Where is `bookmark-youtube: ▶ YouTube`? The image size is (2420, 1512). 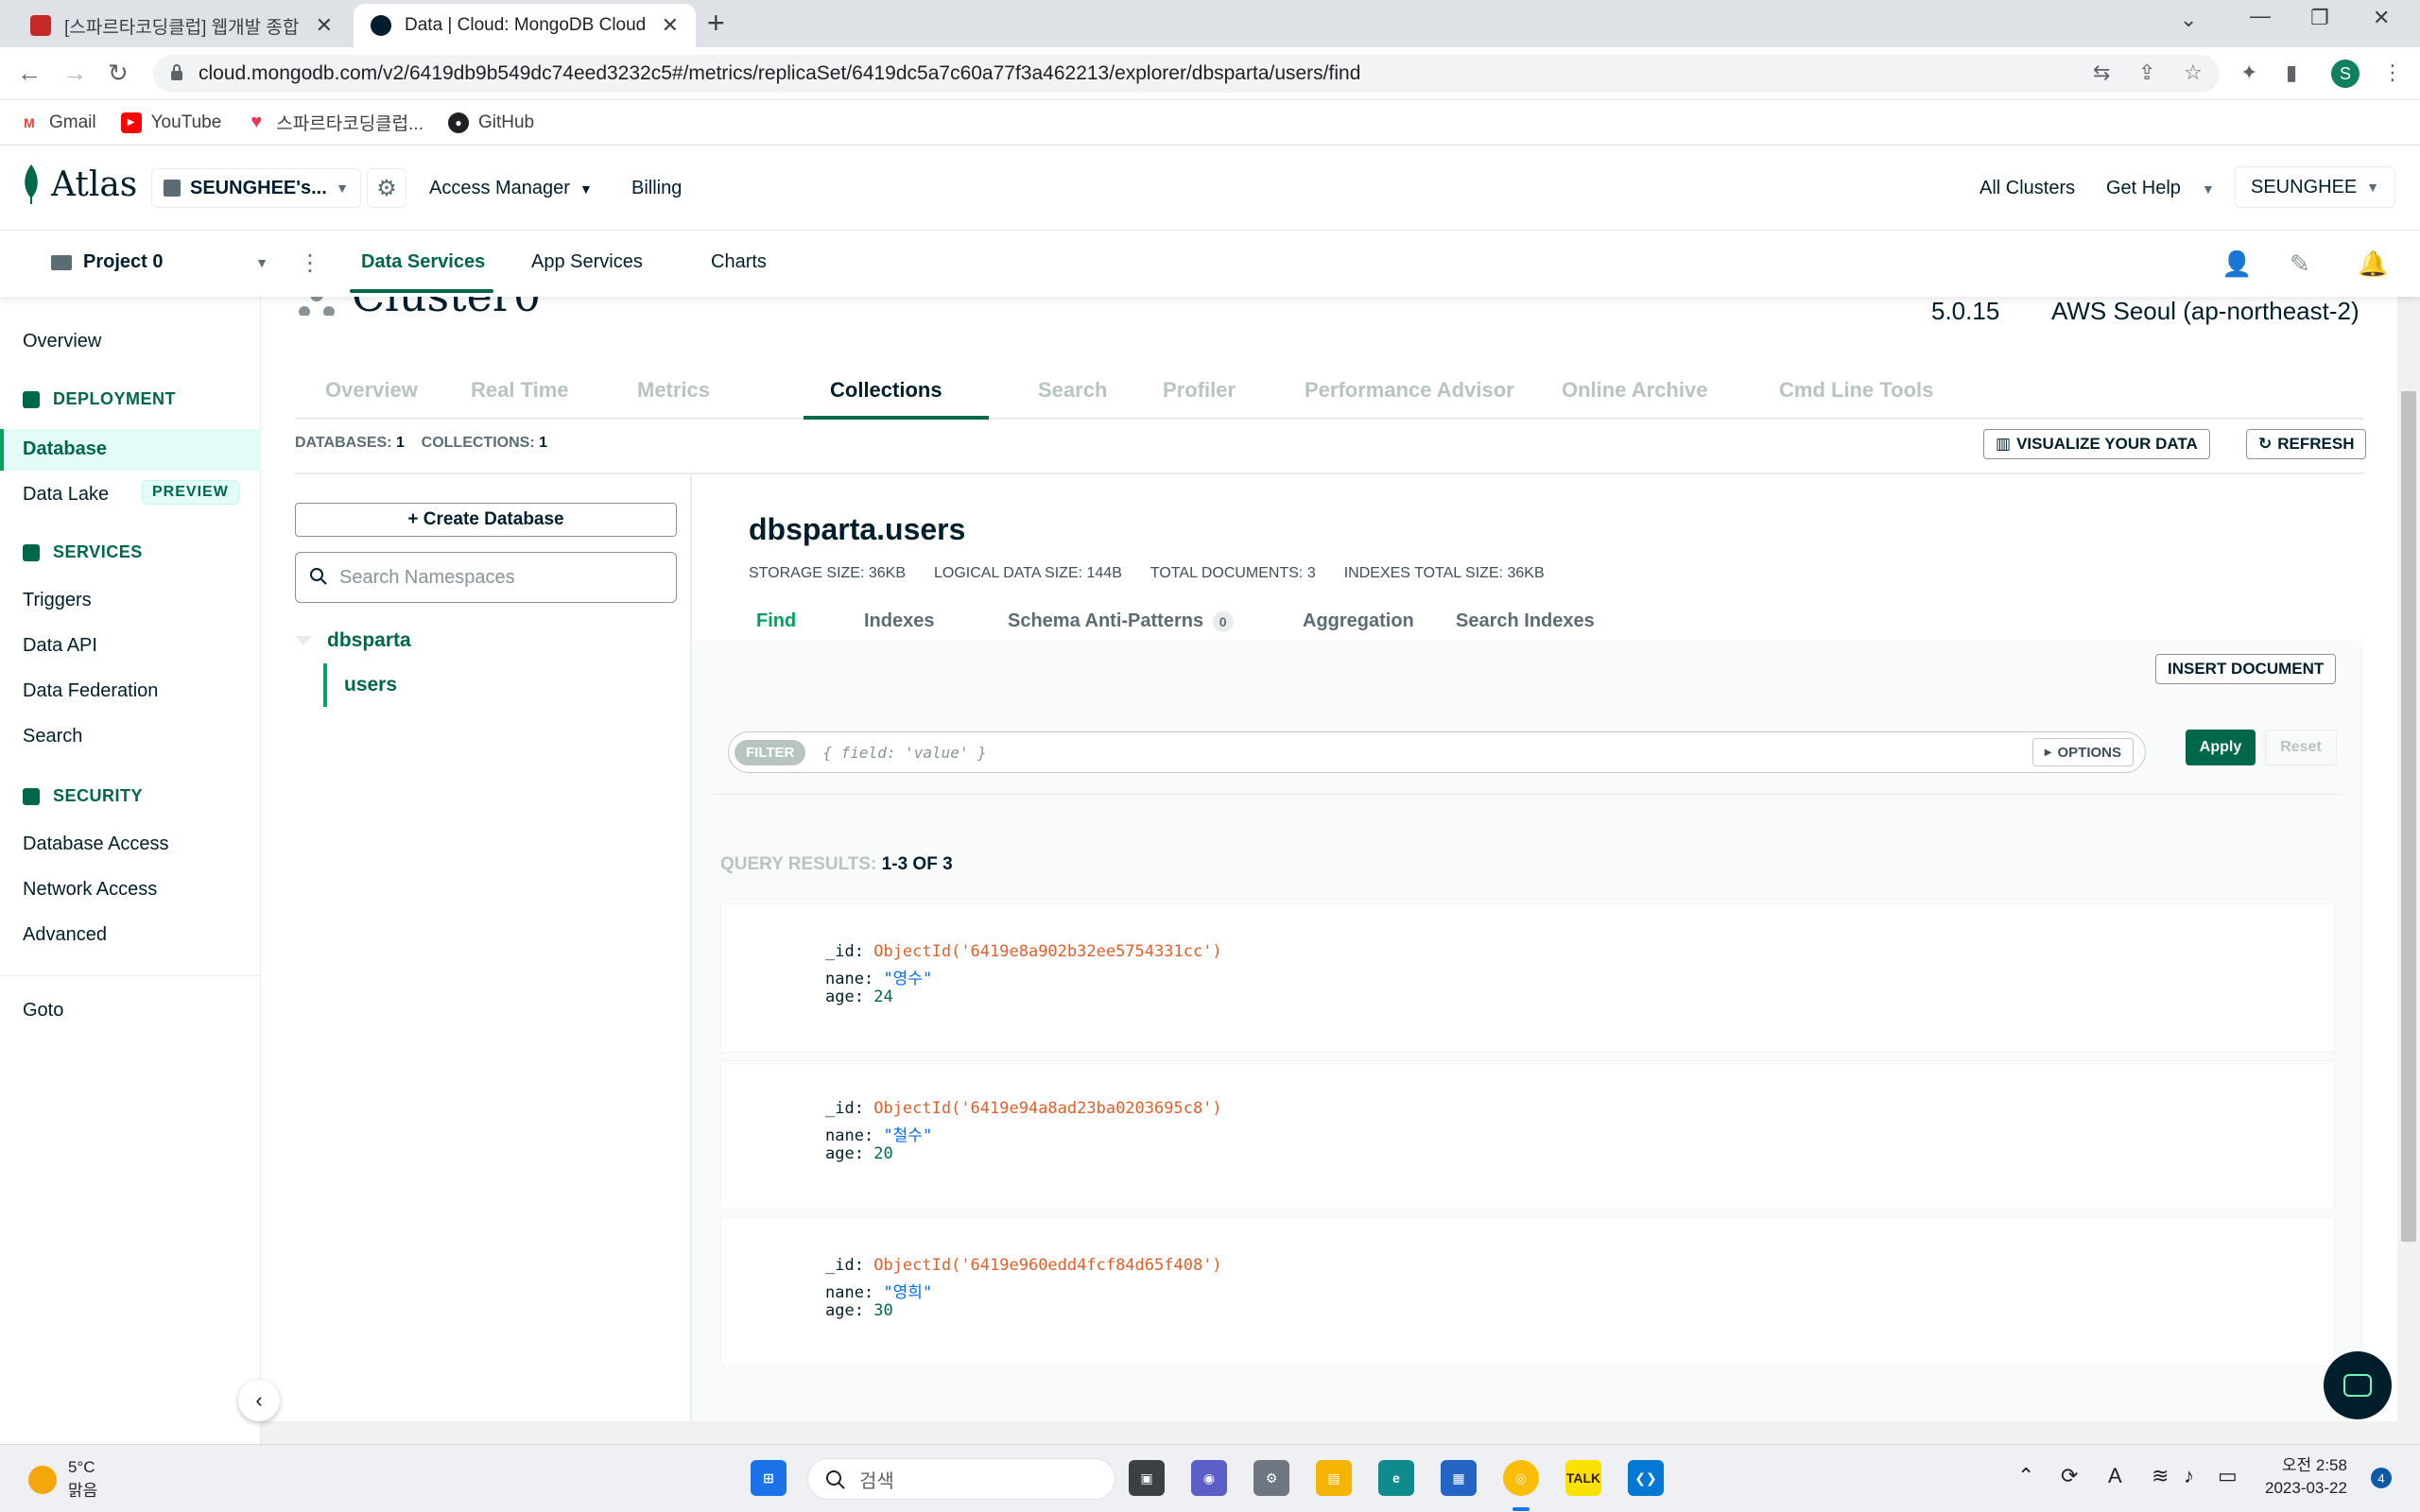
bookmark-youtube: ▶ YouTube is located at coordinates (170, 122).